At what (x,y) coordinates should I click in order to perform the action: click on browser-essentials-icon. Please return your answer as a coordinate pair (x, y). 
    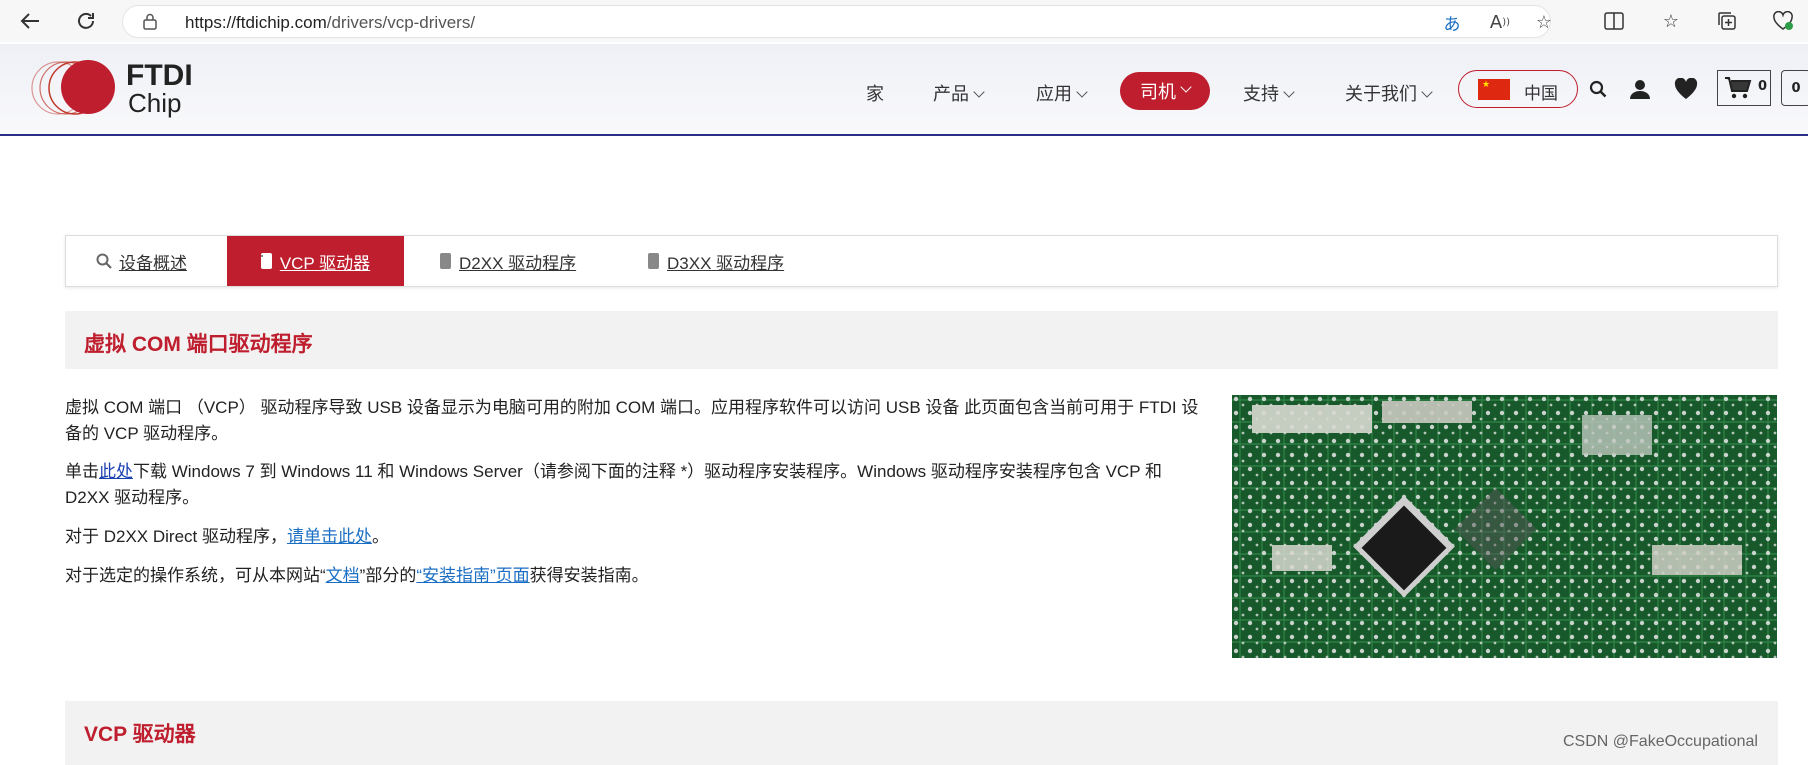
    Looking at the image, I should click on (1783, 21).